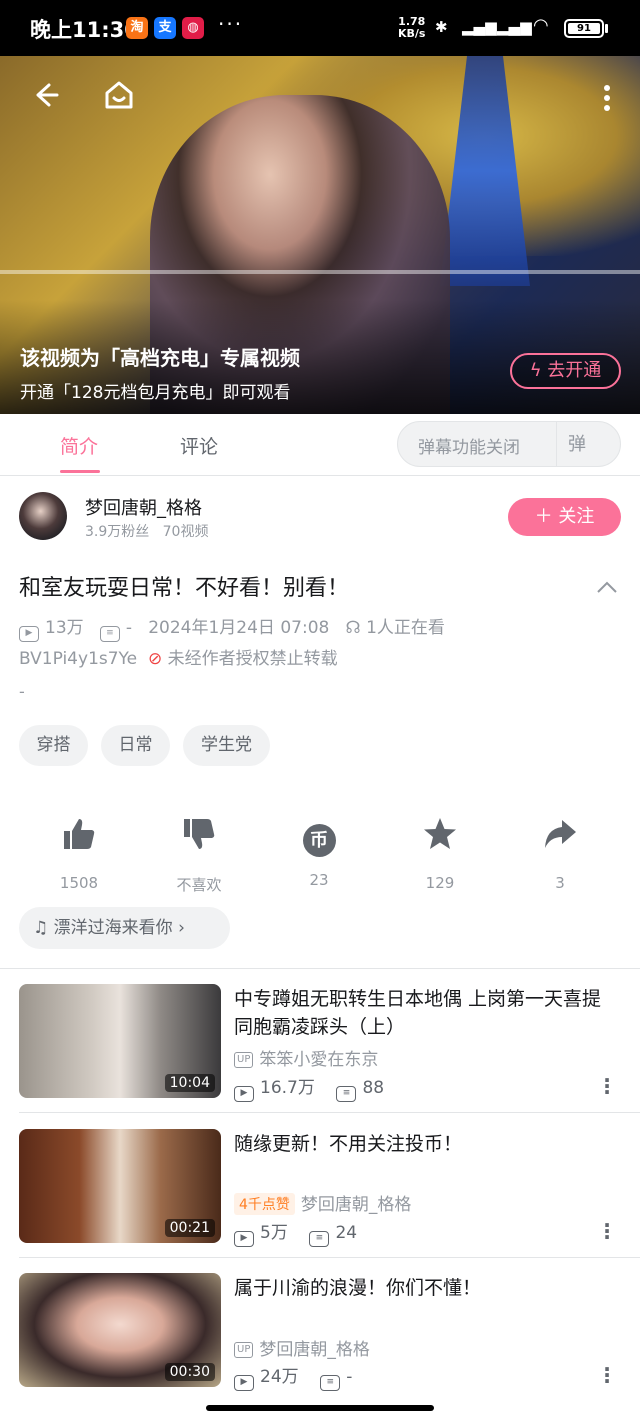 This screenshot has width=640, height=1422. Describe the element at coordinates (80, 471) in the screenshot. I see `active-tab-indicator` at that location.